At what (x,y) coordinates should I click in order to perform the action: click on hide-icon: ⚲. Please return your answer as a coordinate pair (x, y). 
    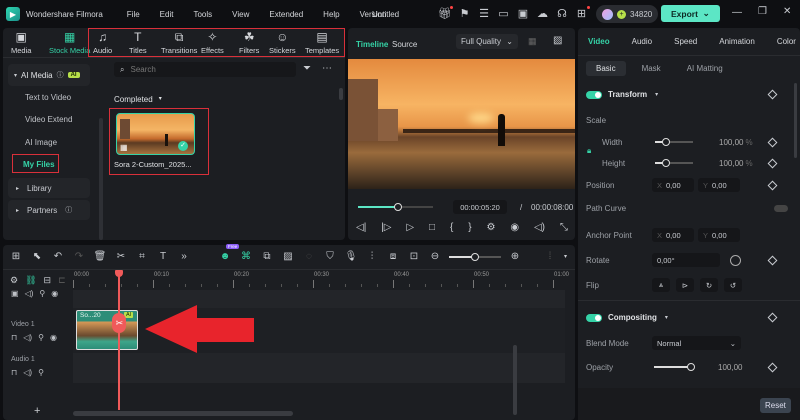
    Looking at the image, I should click on (41, 337).